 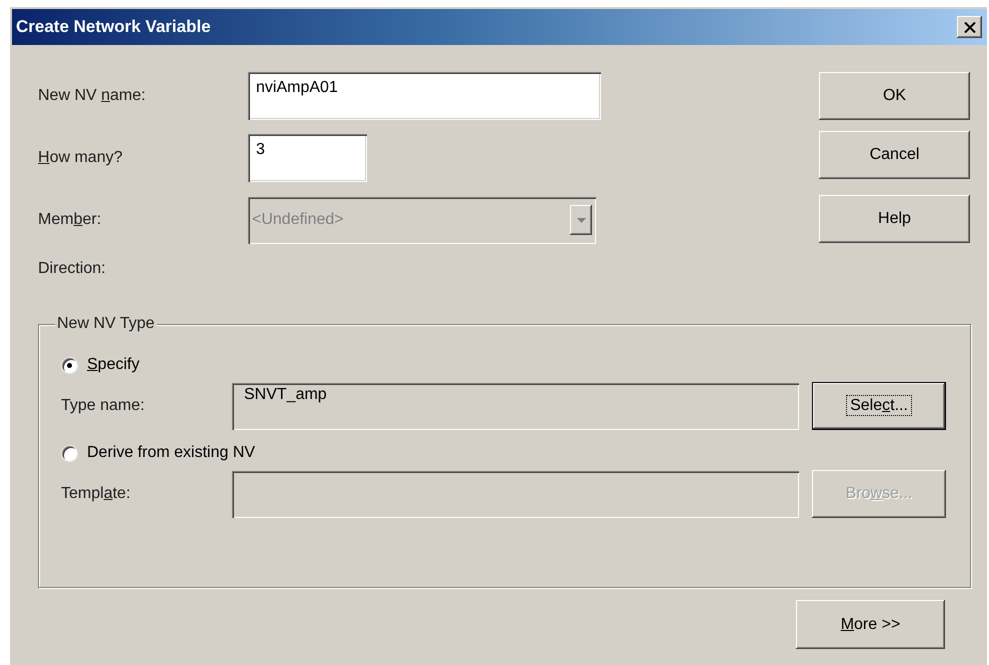 What do you see at coordinates (70, 220) in the screenshot?
I see `field-label: Member:` at bounding box center [70, 220].